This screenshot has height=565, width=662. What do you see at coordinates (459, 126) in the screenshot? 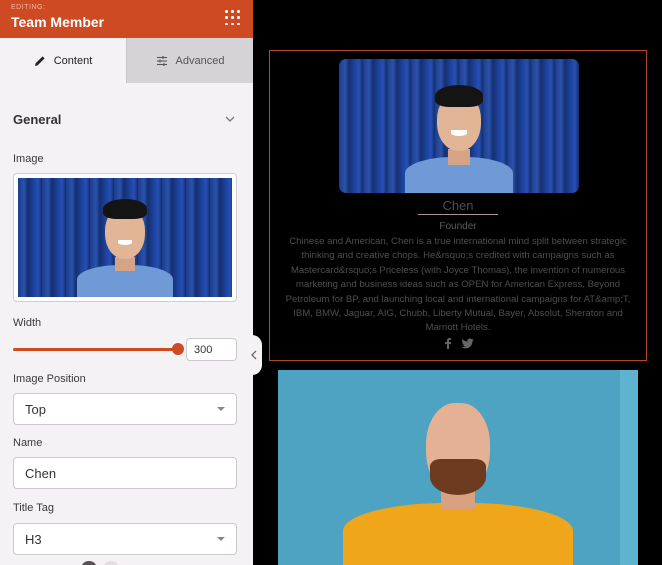
I see `team-member-photo` at bounding box center [459, 126].